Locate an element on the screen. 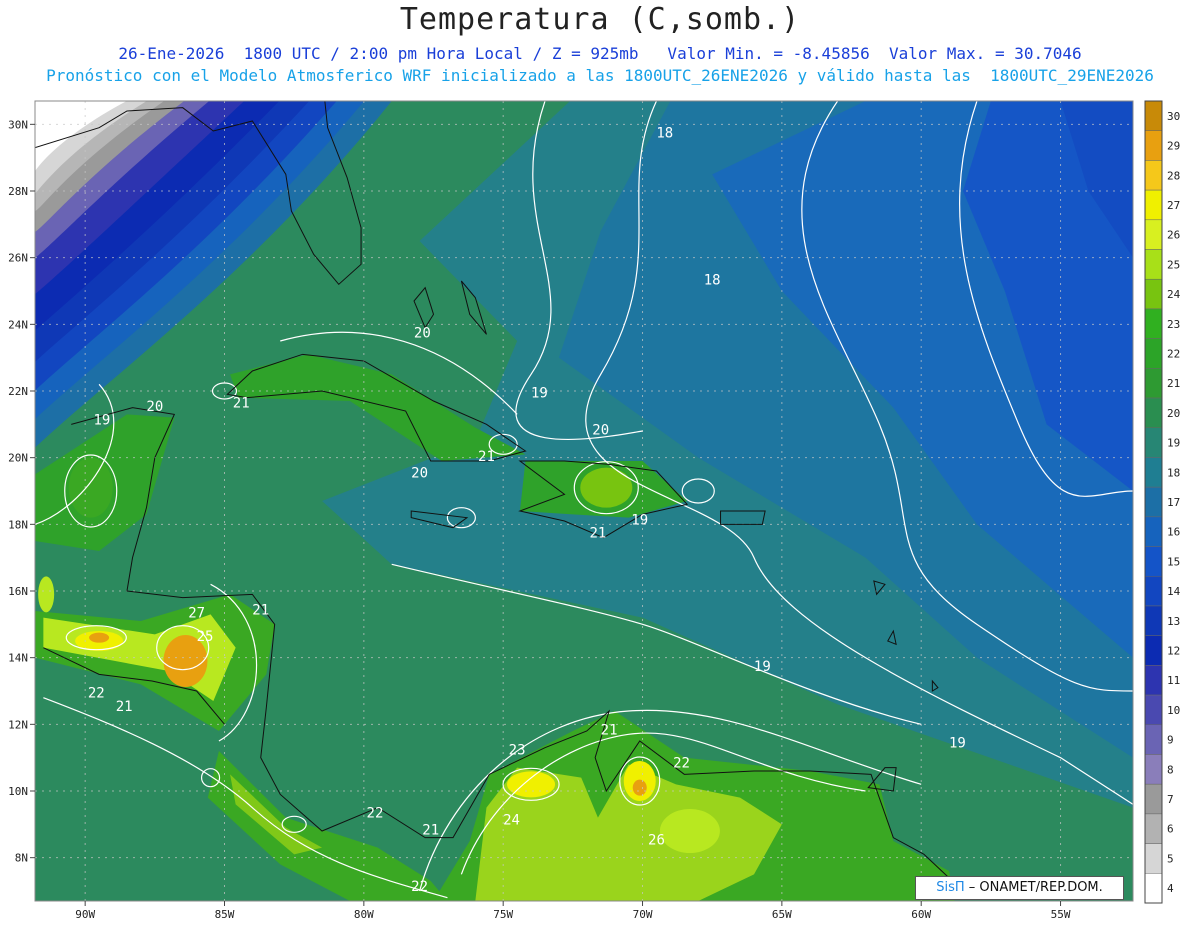  colorbar-label: 8 is located at coordinates (1170, 769).